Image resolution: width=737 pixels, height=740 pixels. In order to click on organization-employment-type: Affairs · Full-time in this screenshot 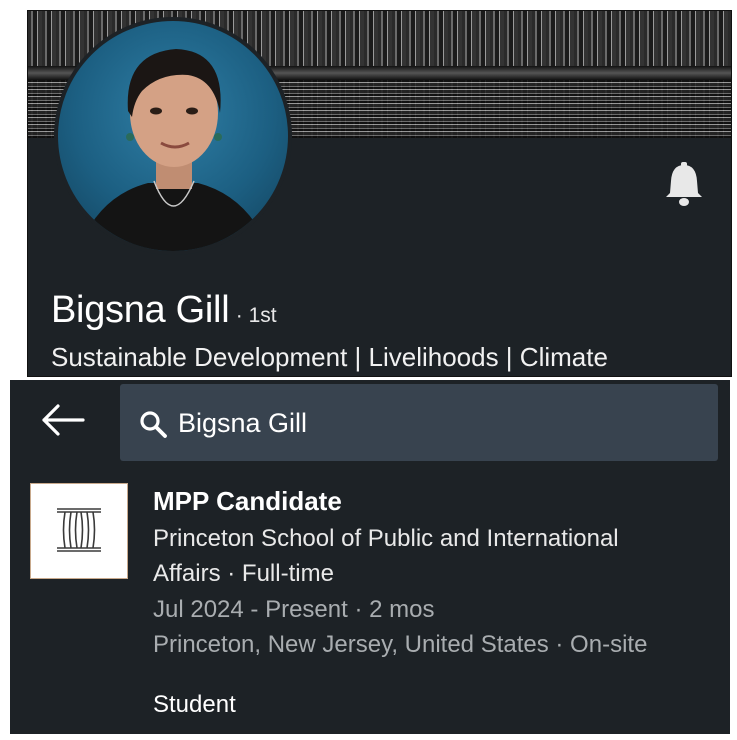, I will do `click(243, 573)`.